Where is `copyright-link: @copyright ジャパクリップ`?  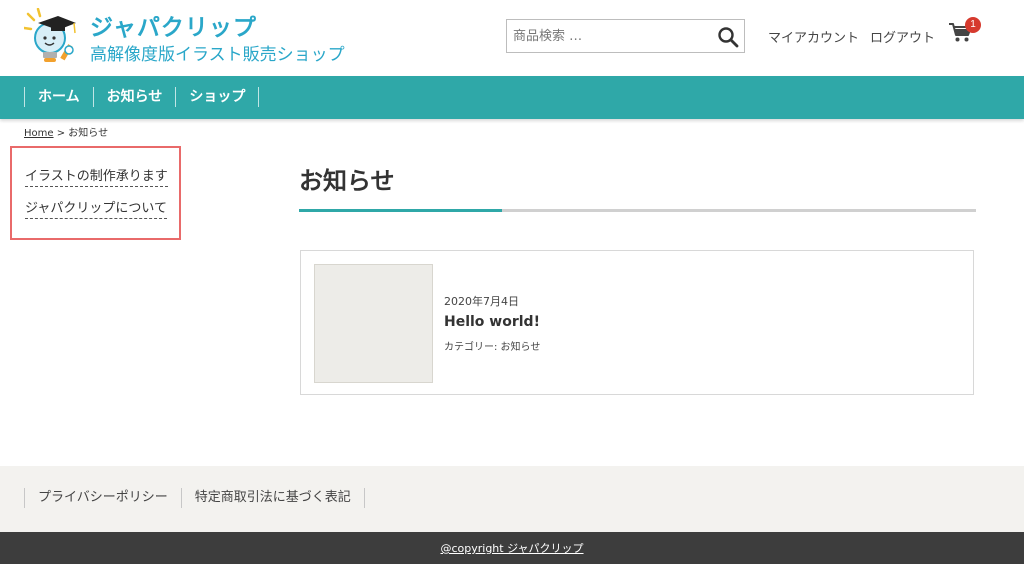
copyright-link: @copyright ジャパクリップ is located at coordinates (511, 548).